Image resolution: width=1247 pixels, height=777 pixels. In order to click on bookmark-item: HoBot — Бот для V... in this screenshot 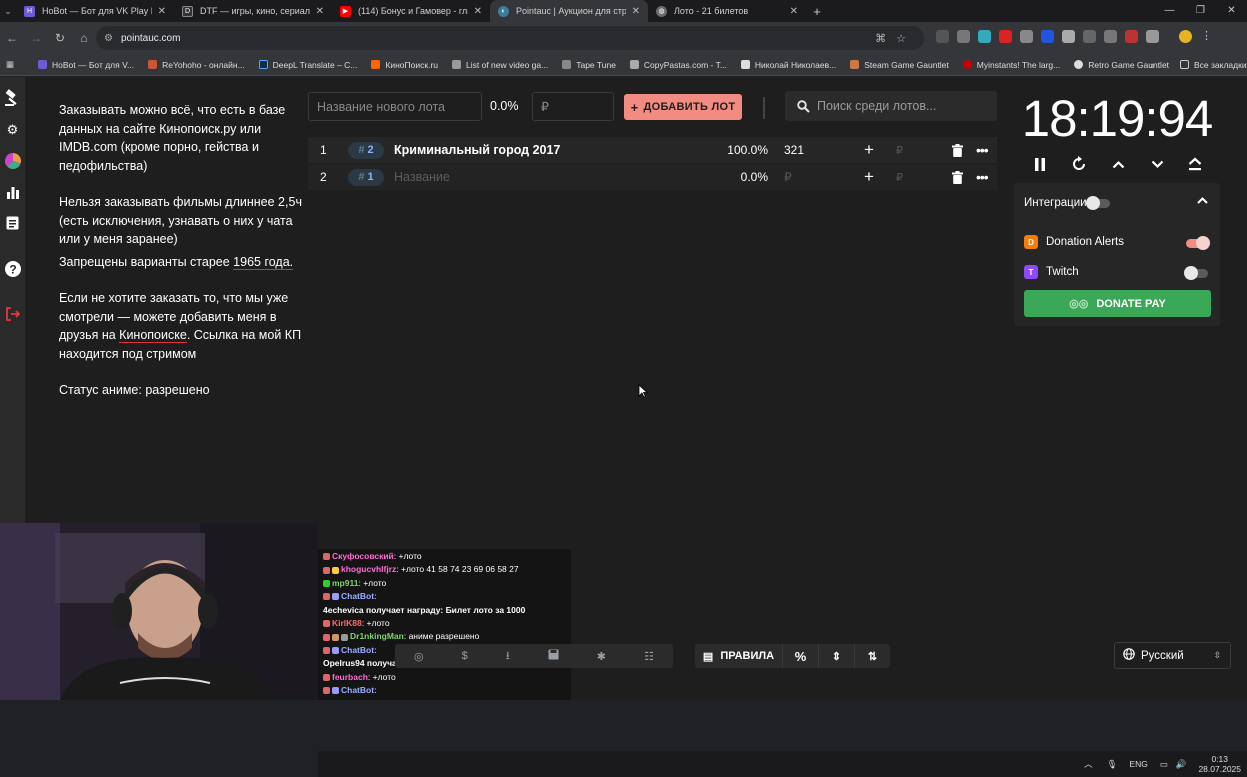, I will do `click(86, 65)`.